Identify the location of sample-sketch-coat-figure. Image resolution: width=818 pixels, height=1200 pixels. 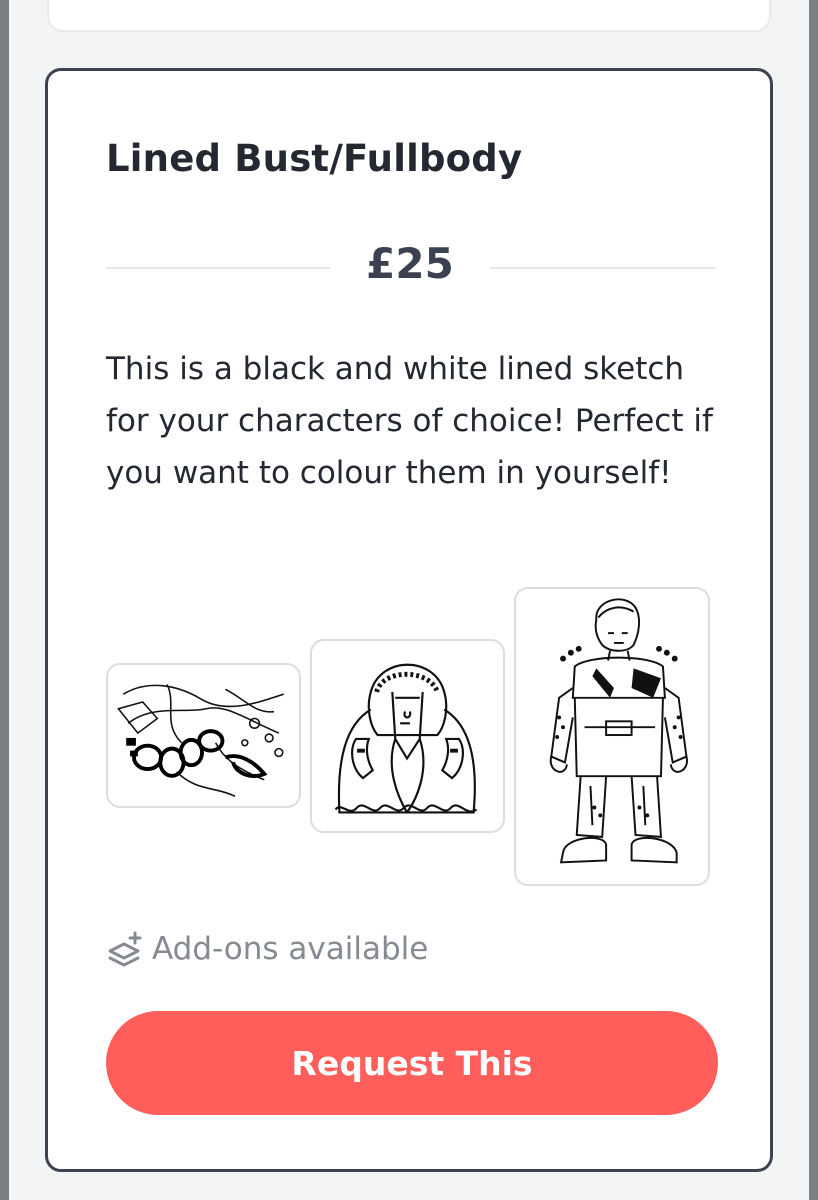
(406, 738).